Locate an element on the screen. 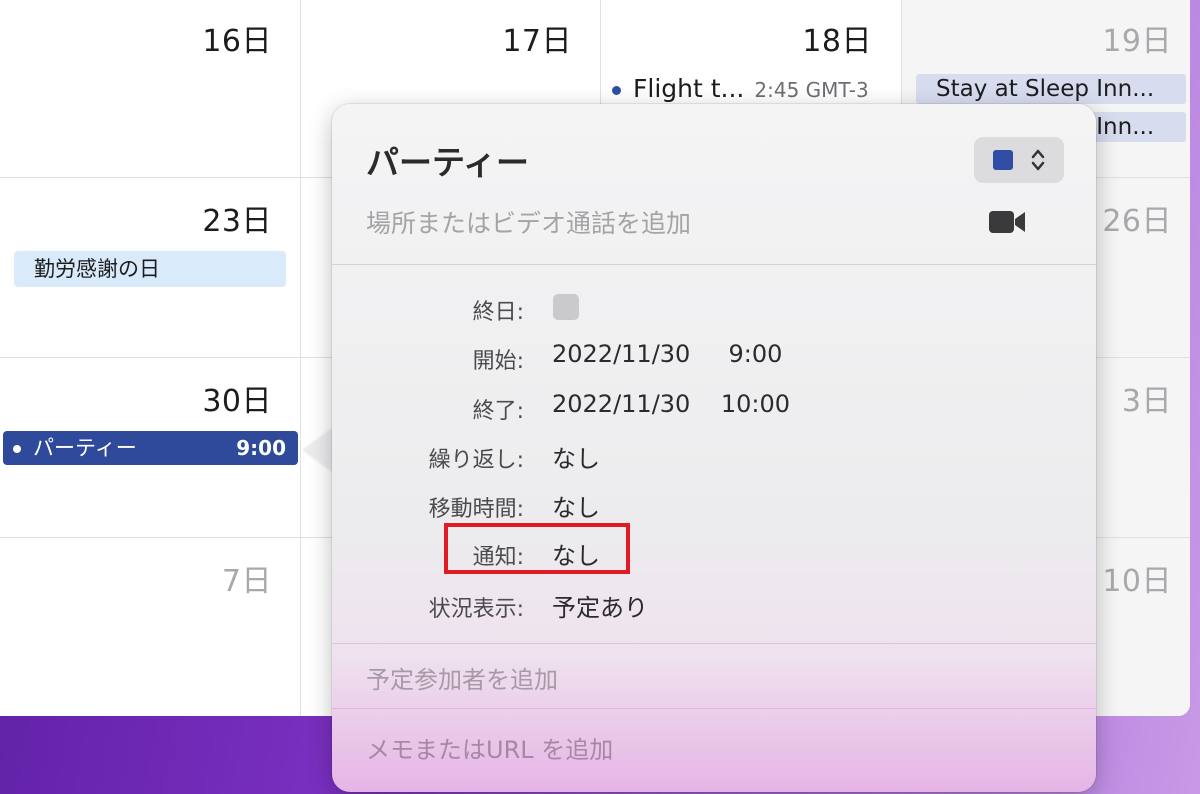 This screenshot has height=794, width=1200. start-label: 開始: is located at coordinates (498, 361).